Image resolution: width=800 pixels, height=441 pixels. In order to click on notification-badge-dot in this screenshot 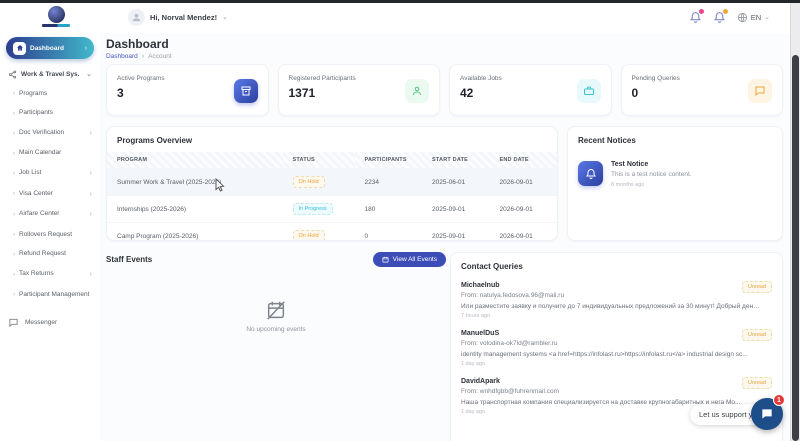, I will do `click(701, 11)`.